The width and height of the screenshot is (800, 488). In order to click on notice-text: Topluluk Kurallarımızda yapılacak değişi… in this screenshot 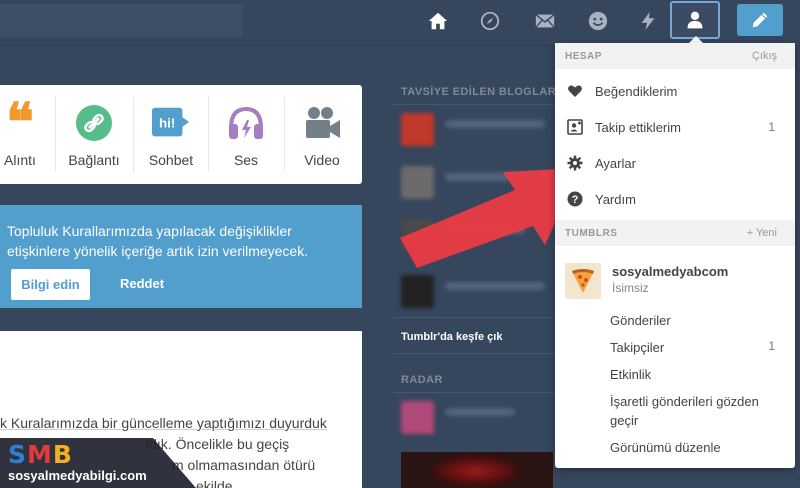, I will do `click(179, 241)`.